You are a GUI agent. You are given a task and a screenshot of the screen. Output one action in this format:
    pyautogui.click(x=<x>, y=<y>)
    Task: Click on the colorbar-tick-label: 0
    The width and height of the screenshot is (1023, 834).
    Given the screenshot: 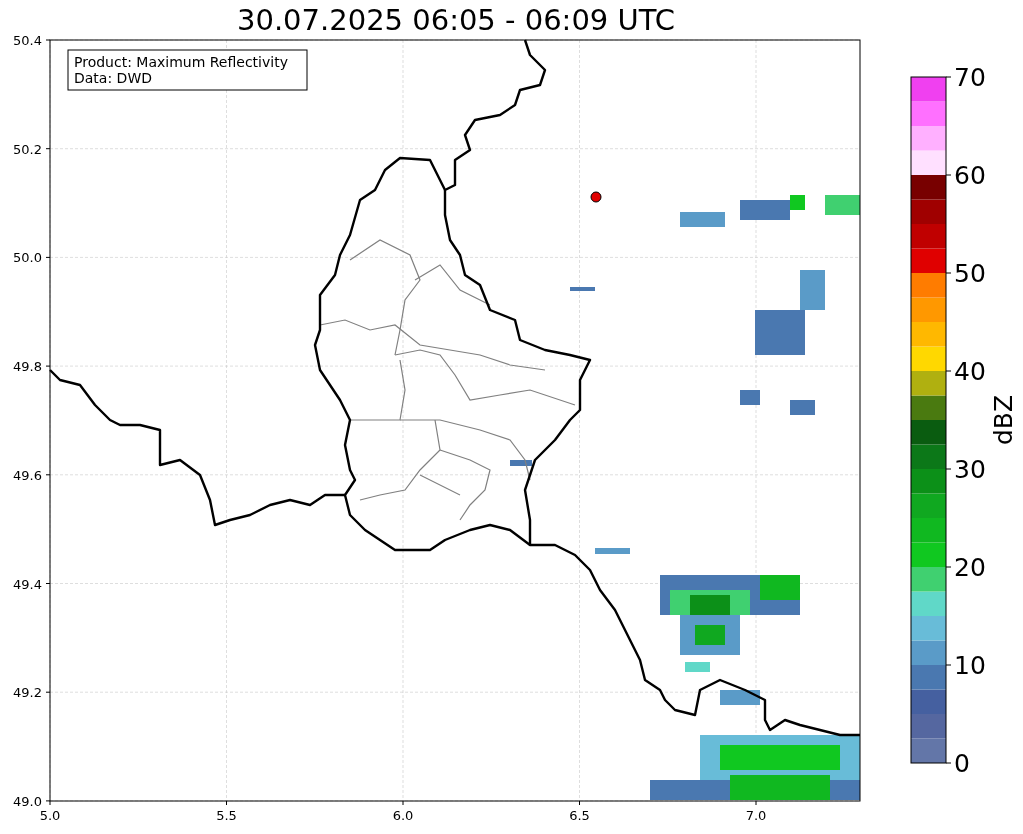 What is the action you would take?
    pyautogui.click(x=962, y=763)
    